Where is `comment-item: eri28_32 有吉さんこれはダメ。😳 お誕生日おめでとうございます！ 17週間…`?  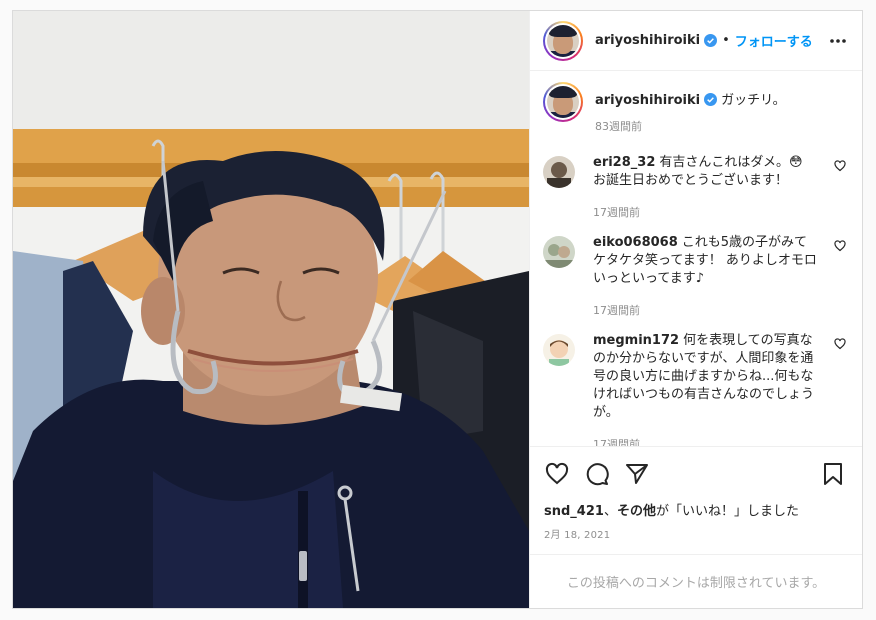 comment-item: eri28_32 有吉さんこれはダメ。😳 お誕生日おめでとうございます！ 17週間… is located at coordinates (695, 187).